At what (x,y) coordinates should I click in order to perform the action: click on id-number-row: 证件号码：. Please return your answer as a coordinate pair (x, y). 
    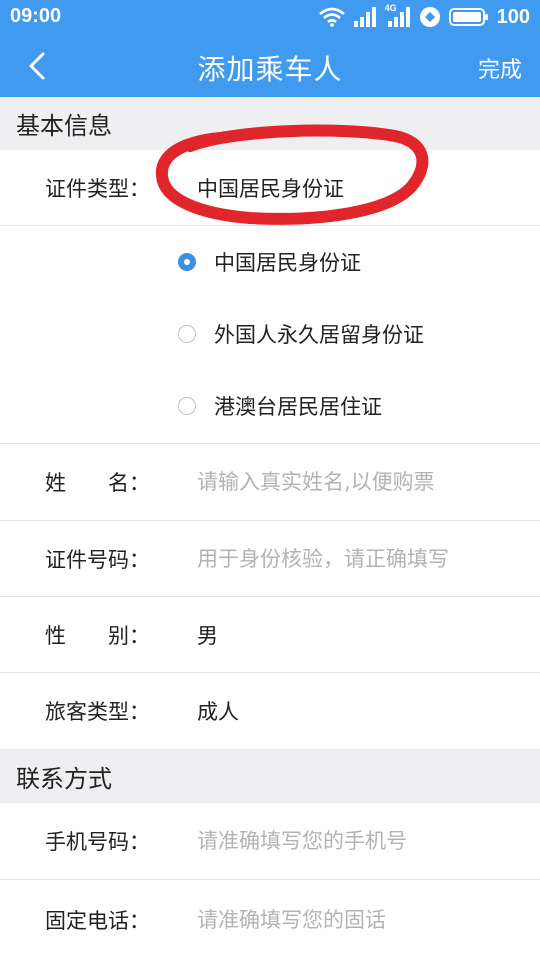
    Looking at the image, I should click on (270, 559).